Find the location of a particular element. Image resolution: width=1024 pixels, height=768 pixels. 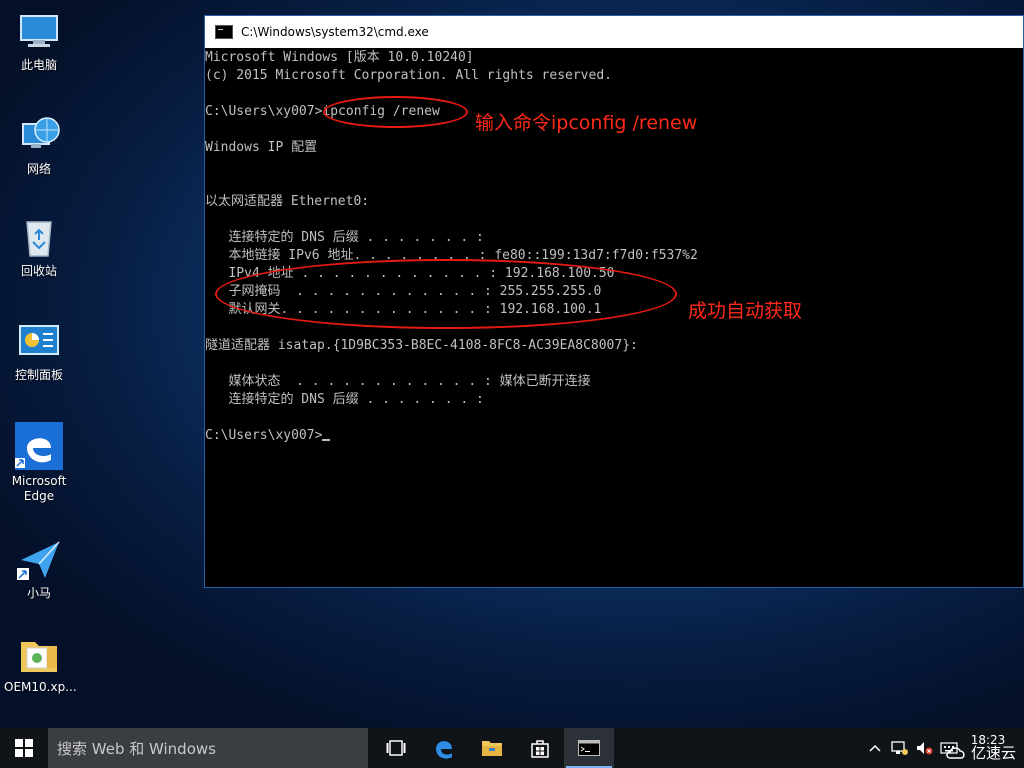

command-annotation: 输入命令ipconfig /renew is located at coordinates (586, 123).